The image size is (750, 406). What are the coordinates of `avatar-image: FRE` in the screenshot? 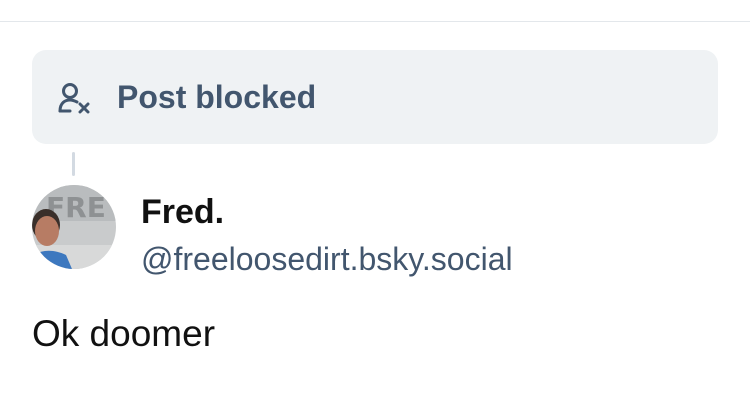 It's located at (74, 227).